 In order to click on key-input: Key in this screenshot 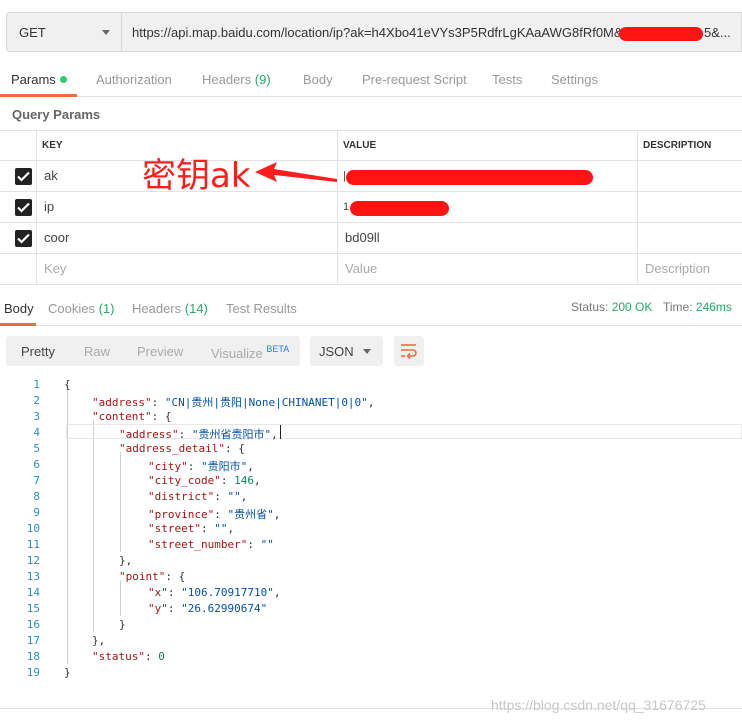, I will do `click(55, 268)`.